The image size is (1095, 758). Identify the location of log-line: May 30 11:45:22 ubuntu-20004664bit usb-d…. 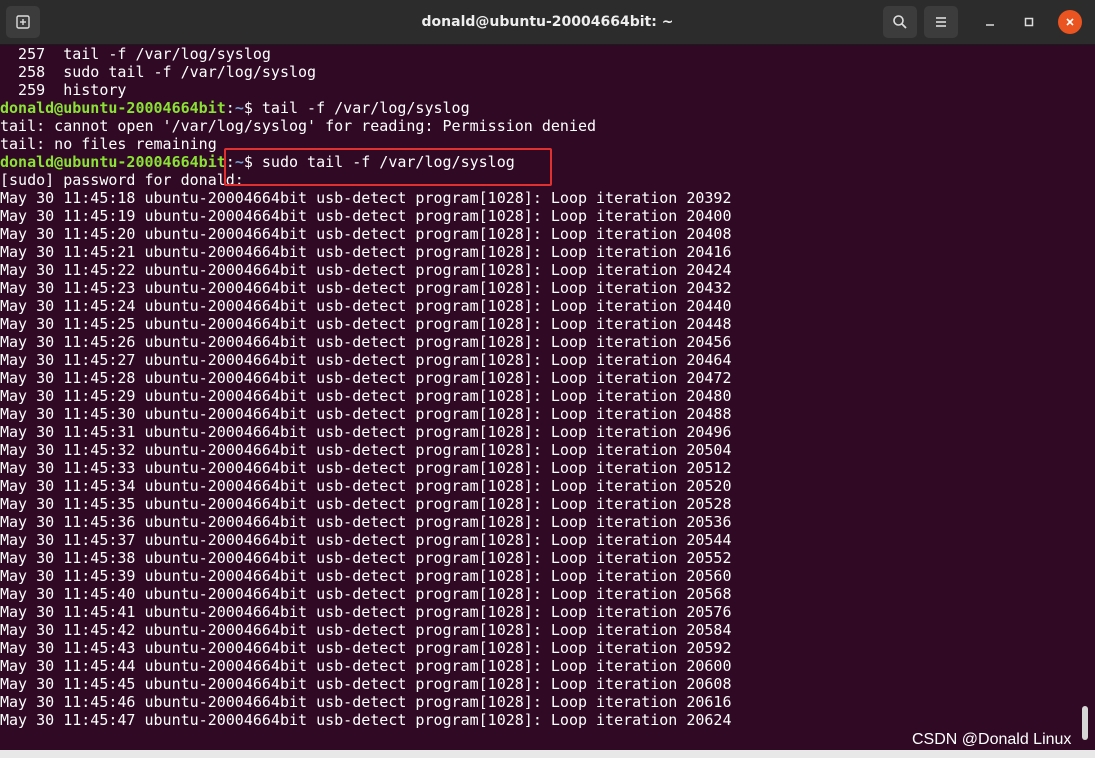
(366, 270).